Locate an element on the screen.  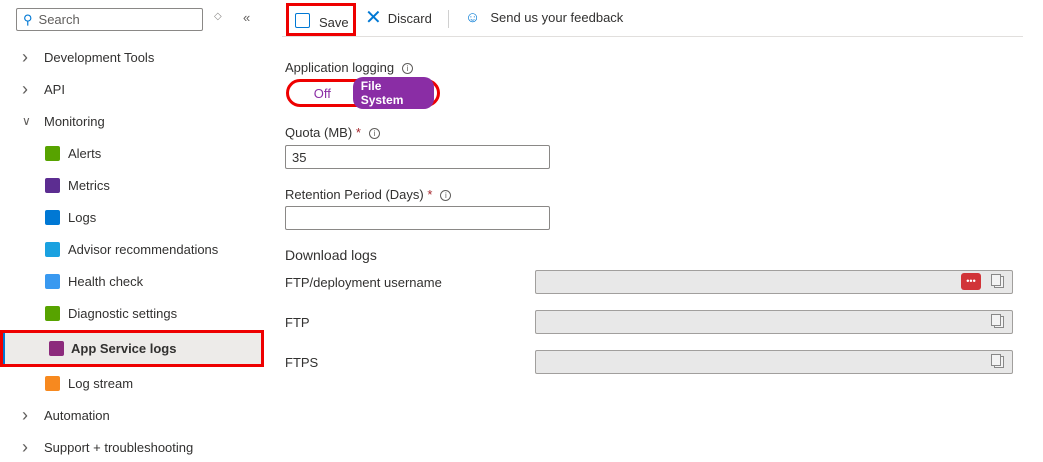
sidebar-item-label: Support + troubleshooting is located at coordinates (119, 447).